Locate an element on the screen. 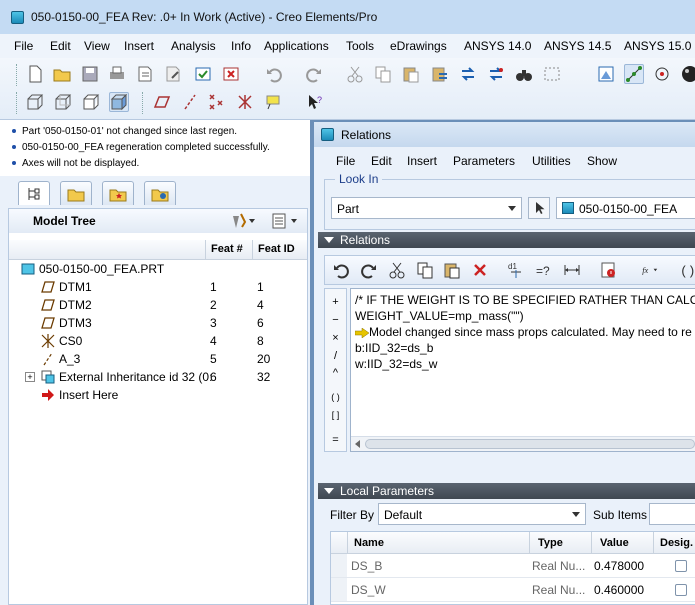 This screenshot has height=605, width=695. column-name: Name is located at coordinates (438, 543).